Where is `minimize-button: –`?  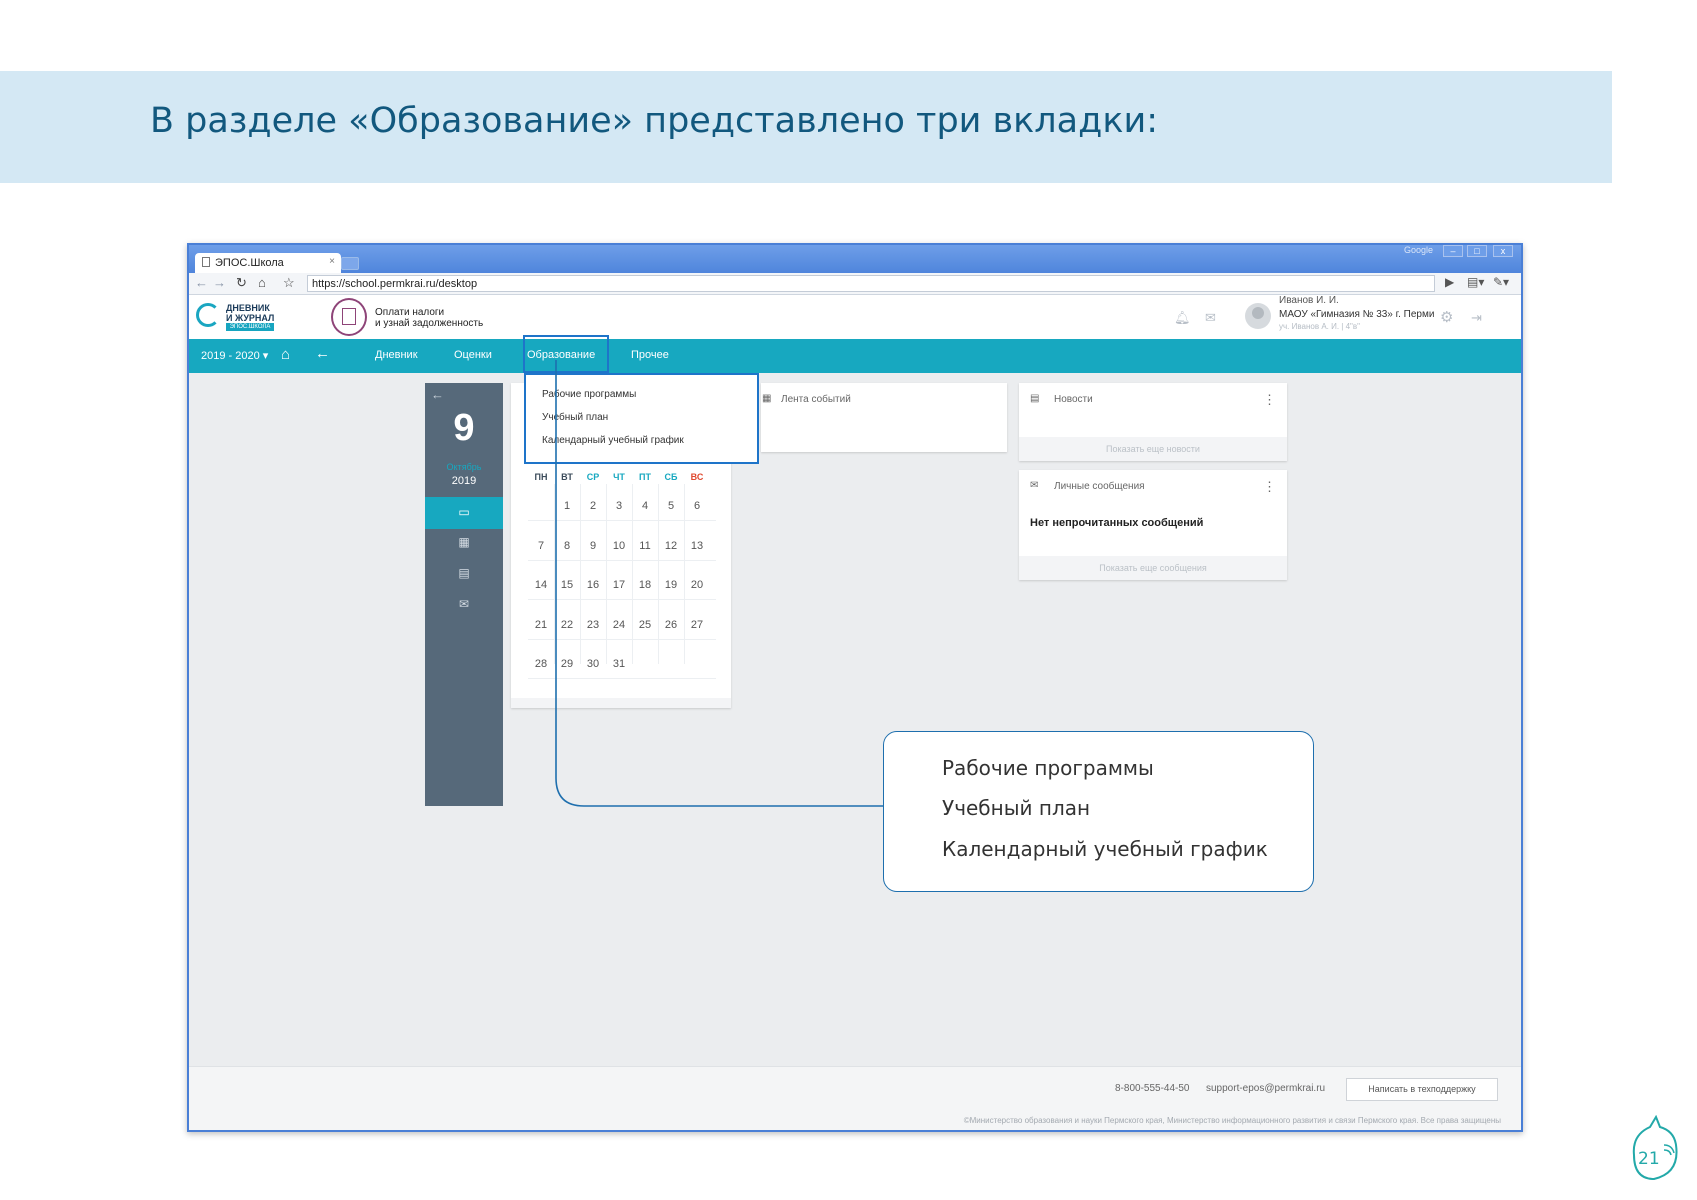 minimize-button: – is located at coordinates (1453, 251).